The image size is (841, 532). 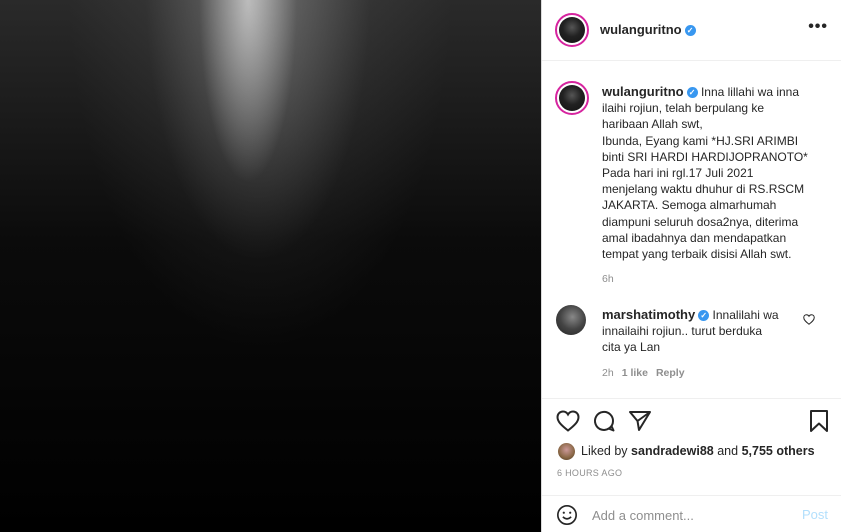 I want to click on caption-line: Inna lillahi wa inna, so click(x=750, y=92).